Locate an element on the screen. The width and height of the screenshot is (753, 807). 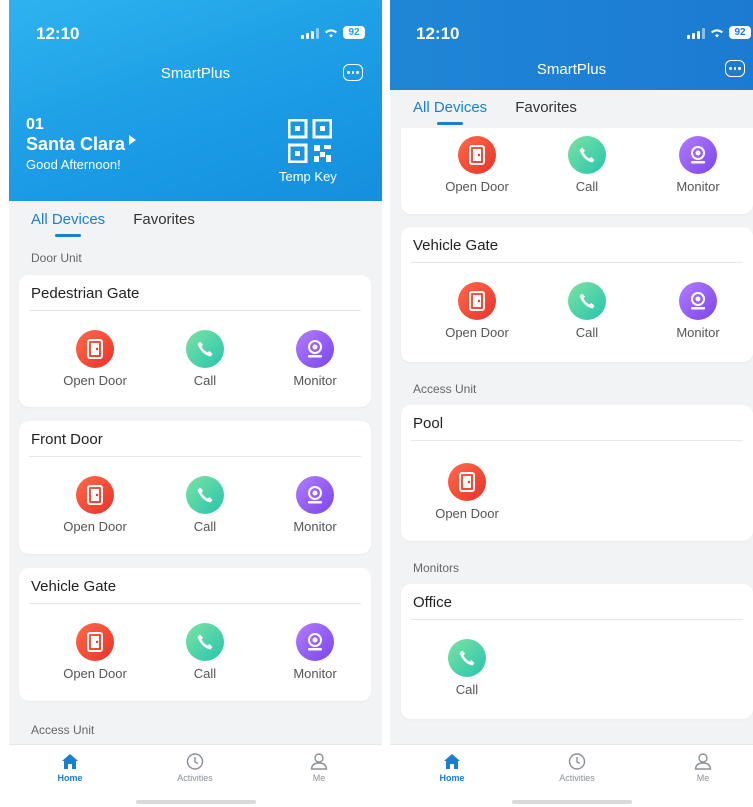
tab-home-label: Home is located at coordinates (70, 778).